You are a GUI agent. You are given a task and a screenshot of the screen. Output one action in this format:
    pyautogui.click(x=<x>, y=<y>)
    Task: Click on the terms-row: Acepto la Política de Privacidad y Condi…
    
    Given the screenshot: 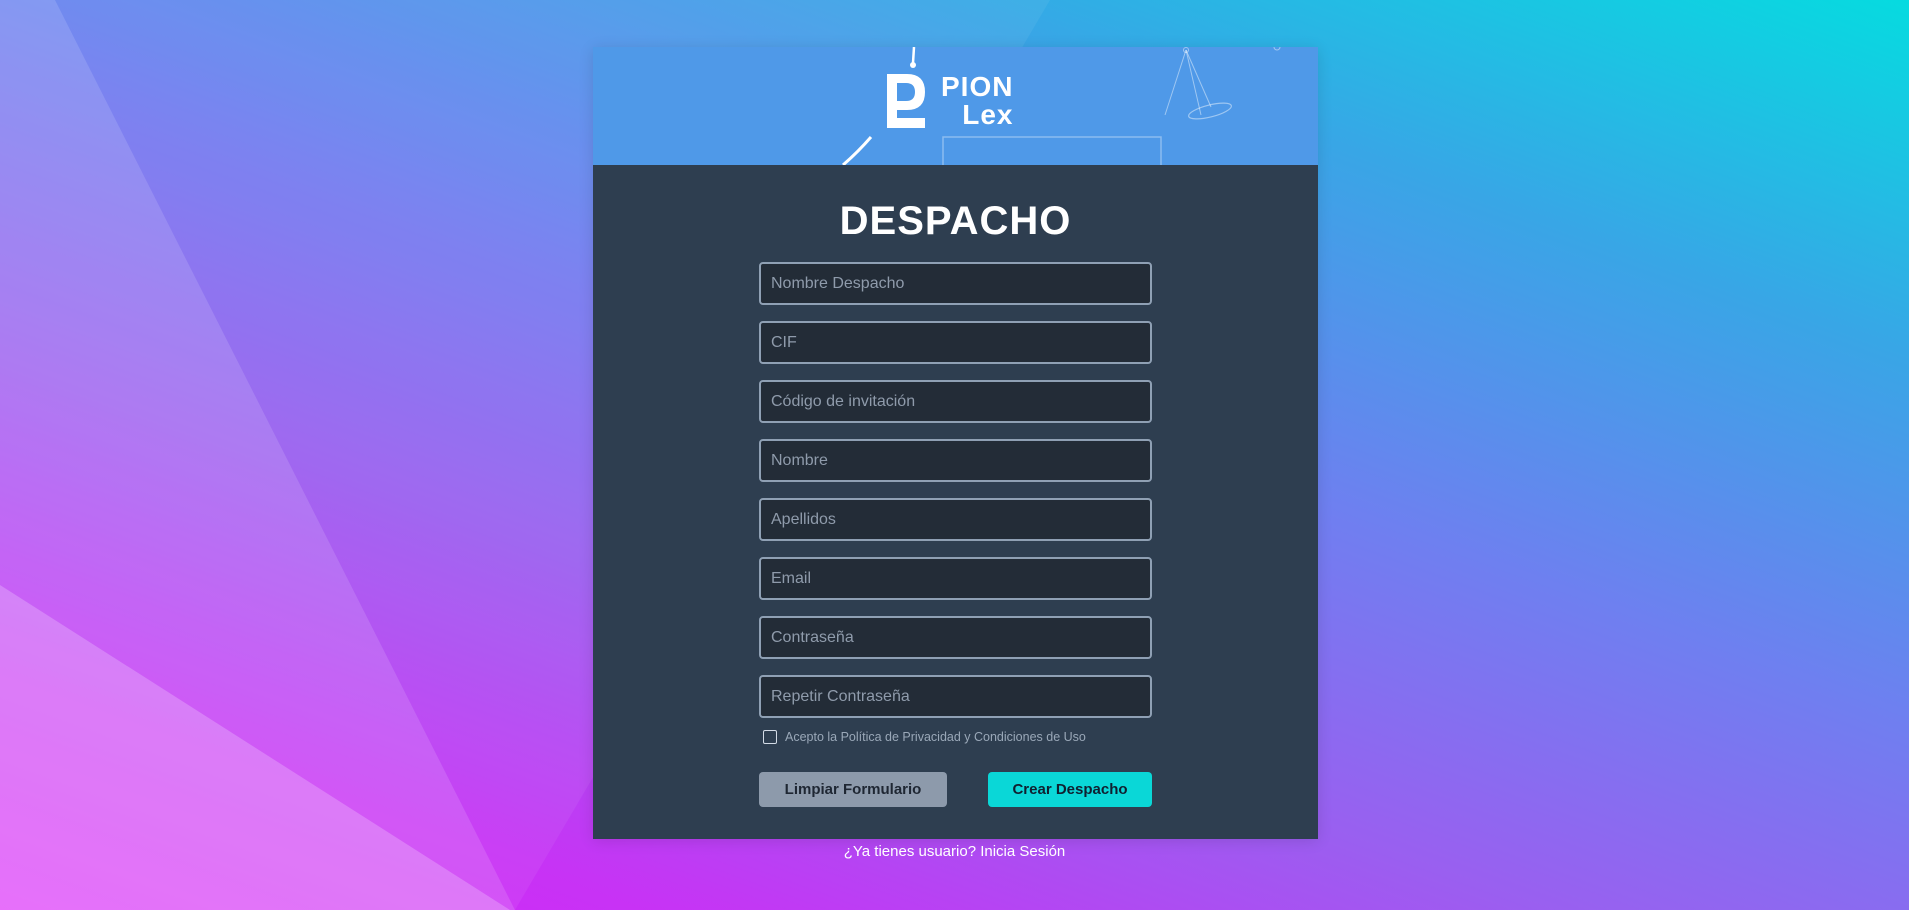 What is the action you would take?
    pyautogui.click(x=957, y=737)
    